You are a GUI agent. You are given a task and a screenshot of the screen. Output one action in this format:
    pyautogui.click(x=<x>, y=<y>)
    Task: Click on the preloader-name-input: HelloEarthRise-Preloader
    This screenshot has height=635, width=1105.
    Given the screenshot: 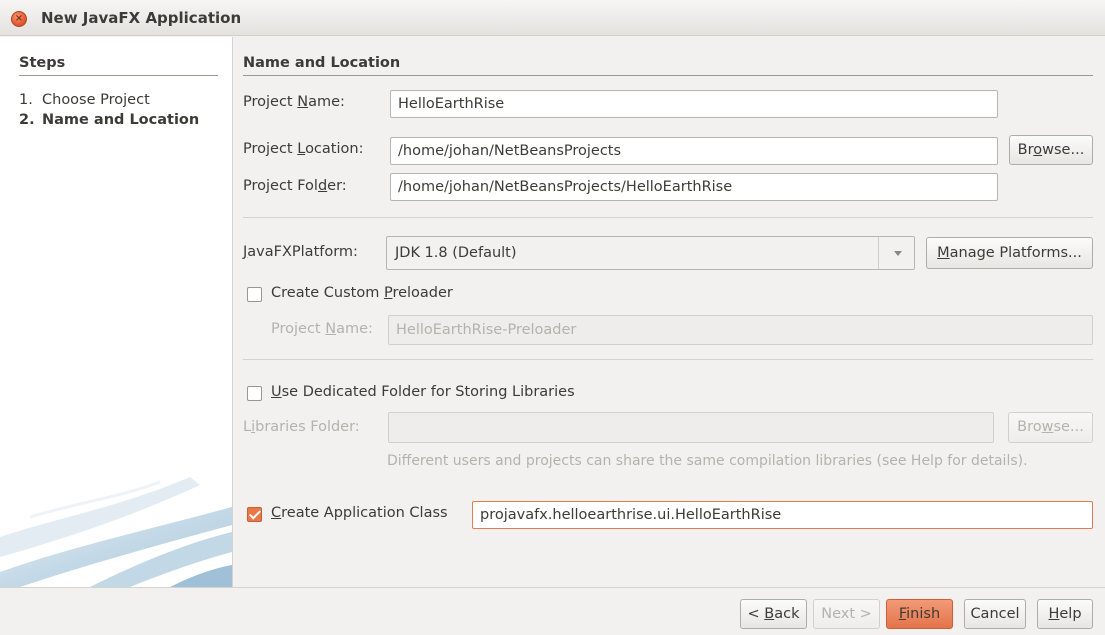 What is the action you would take?
    pyautogui.click(x=740, y=330)
    